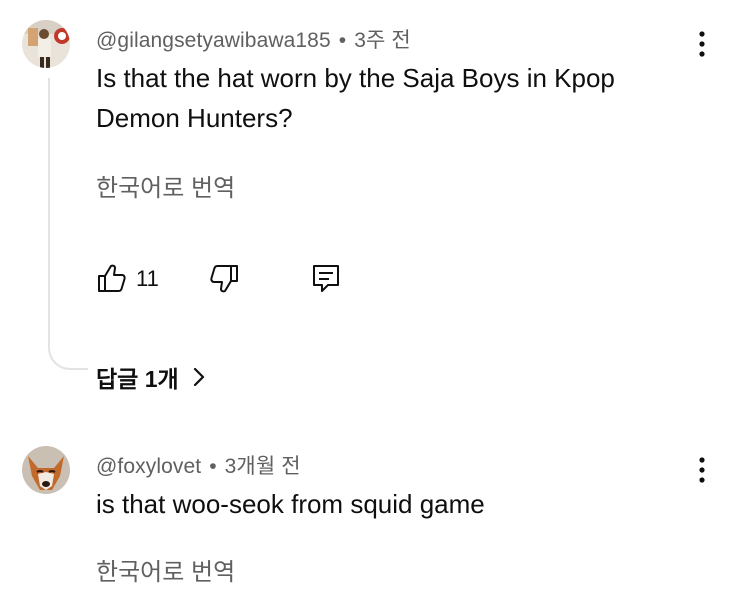  I want to click on comment-meta: @gilangsetyawibawa185 • 3주 전, so click(253, 39).